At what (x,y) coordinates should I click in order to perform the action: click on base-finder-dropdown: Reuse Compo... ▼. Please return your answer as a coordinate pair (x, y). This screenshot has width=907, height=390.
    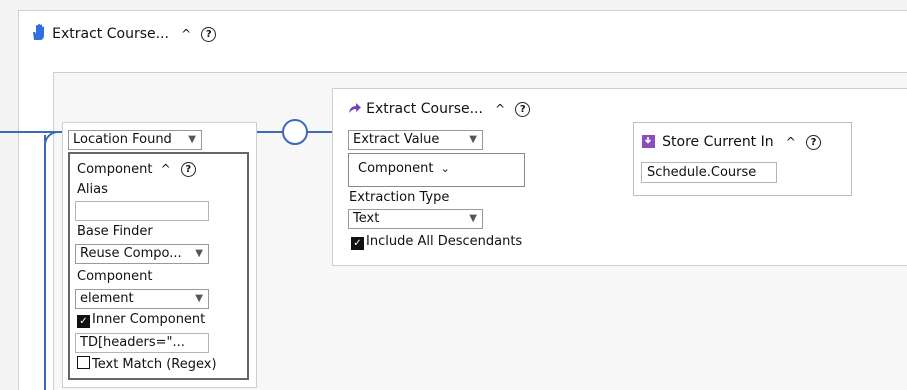
    Looking at the image, I should click on (142, 254).